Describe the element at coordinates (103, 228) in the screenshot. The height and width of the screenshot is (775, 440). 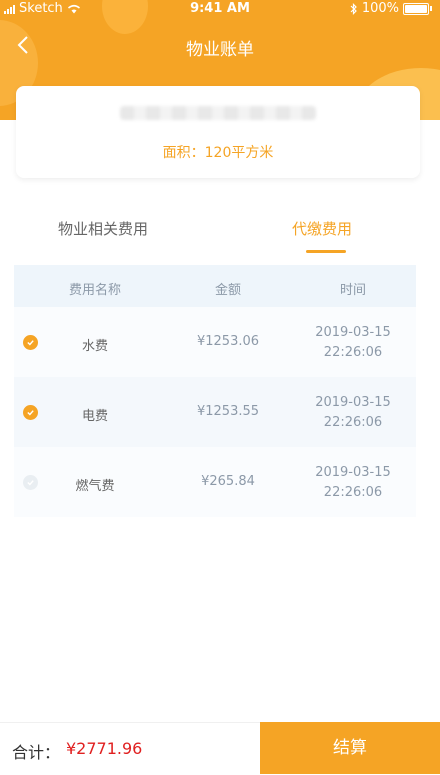
I see `tab-property-fees: 物业相关费用` at that location.